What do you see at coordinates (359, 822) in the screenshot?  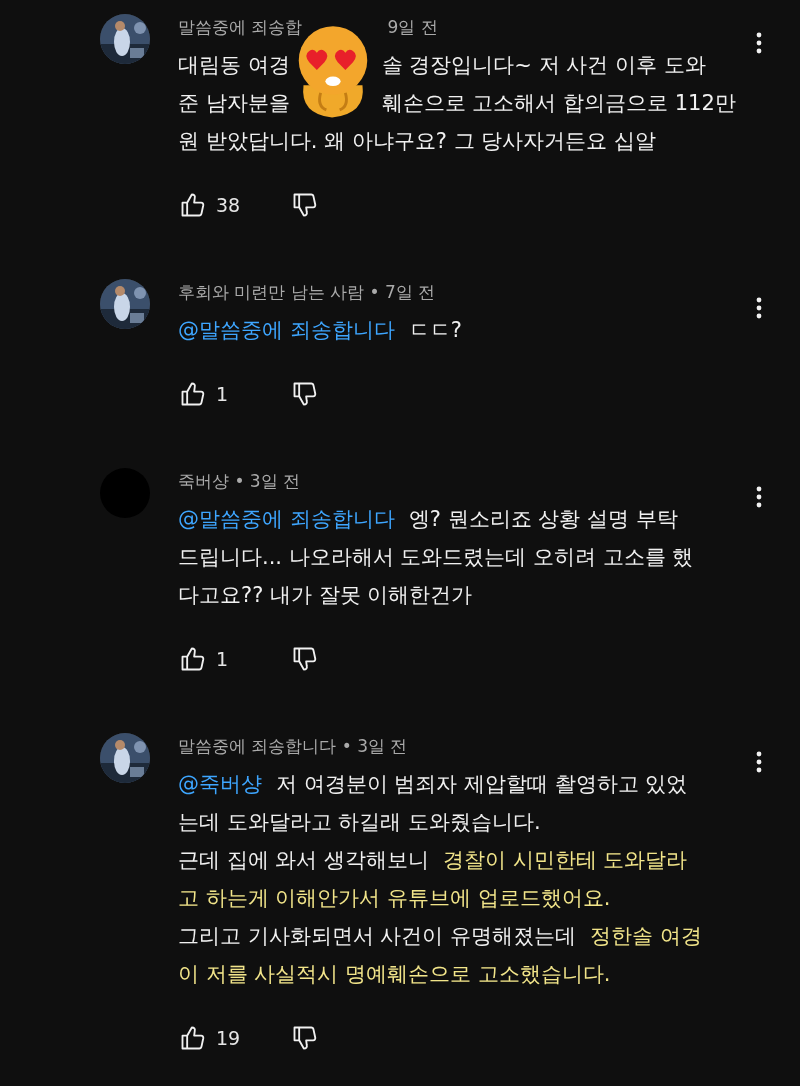 I see `comment-text: 는데 도와달라고 하길래 도와줬습니다.` at bounding box center [359, 822].